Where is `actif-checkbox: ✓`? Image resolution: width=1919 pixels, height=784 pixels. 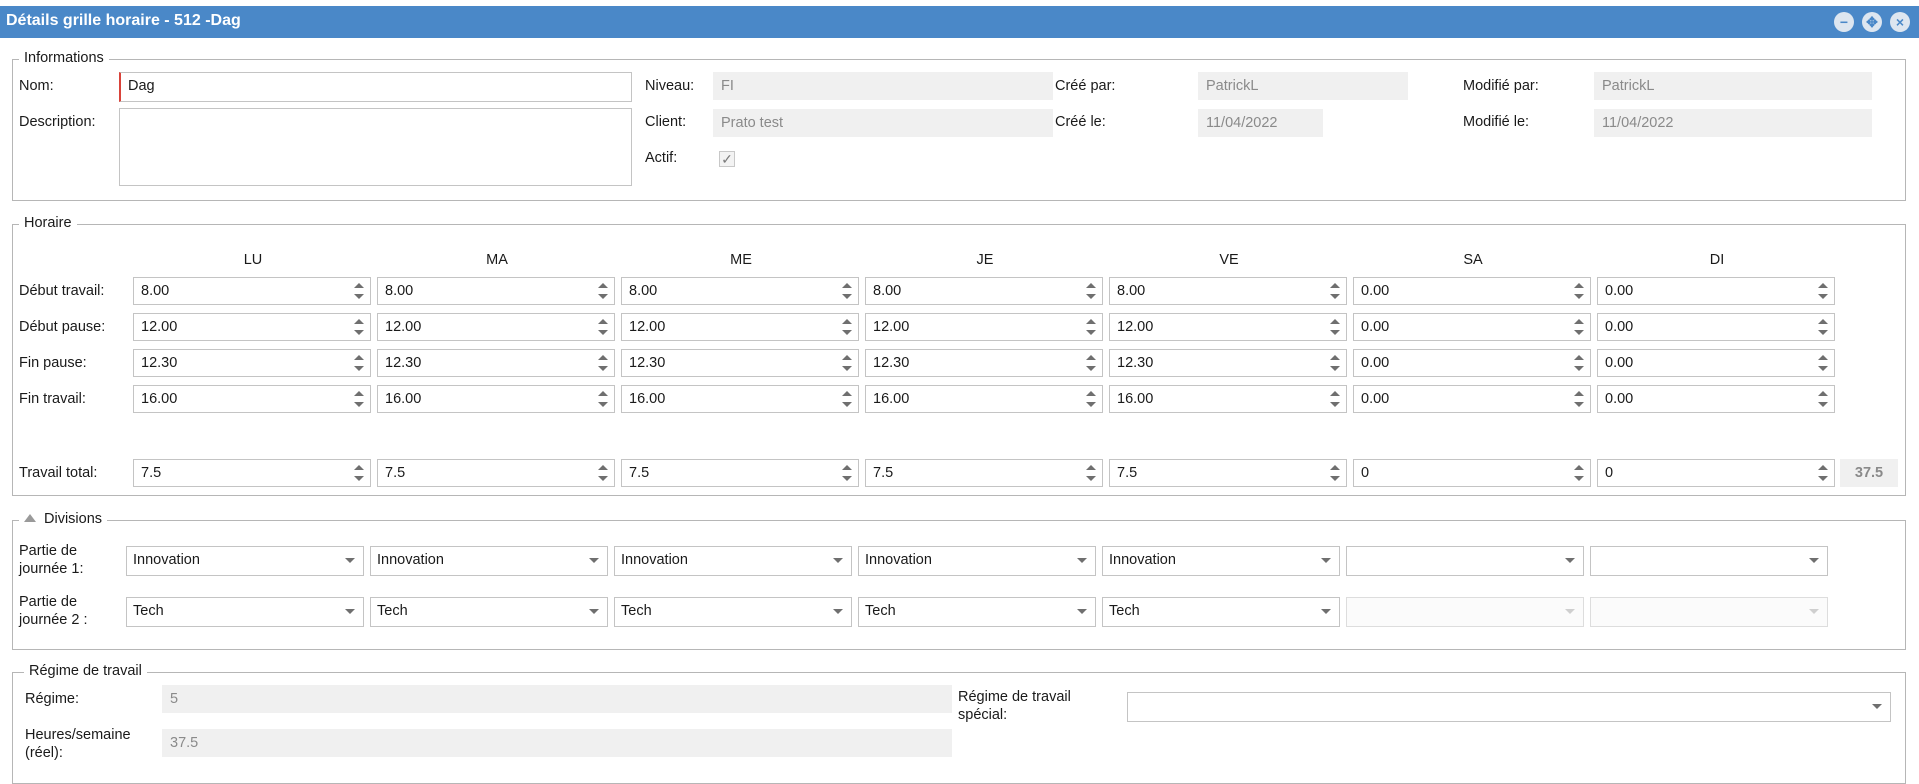
actif-checkbox: ✓ is located at coordinates (727, 159).